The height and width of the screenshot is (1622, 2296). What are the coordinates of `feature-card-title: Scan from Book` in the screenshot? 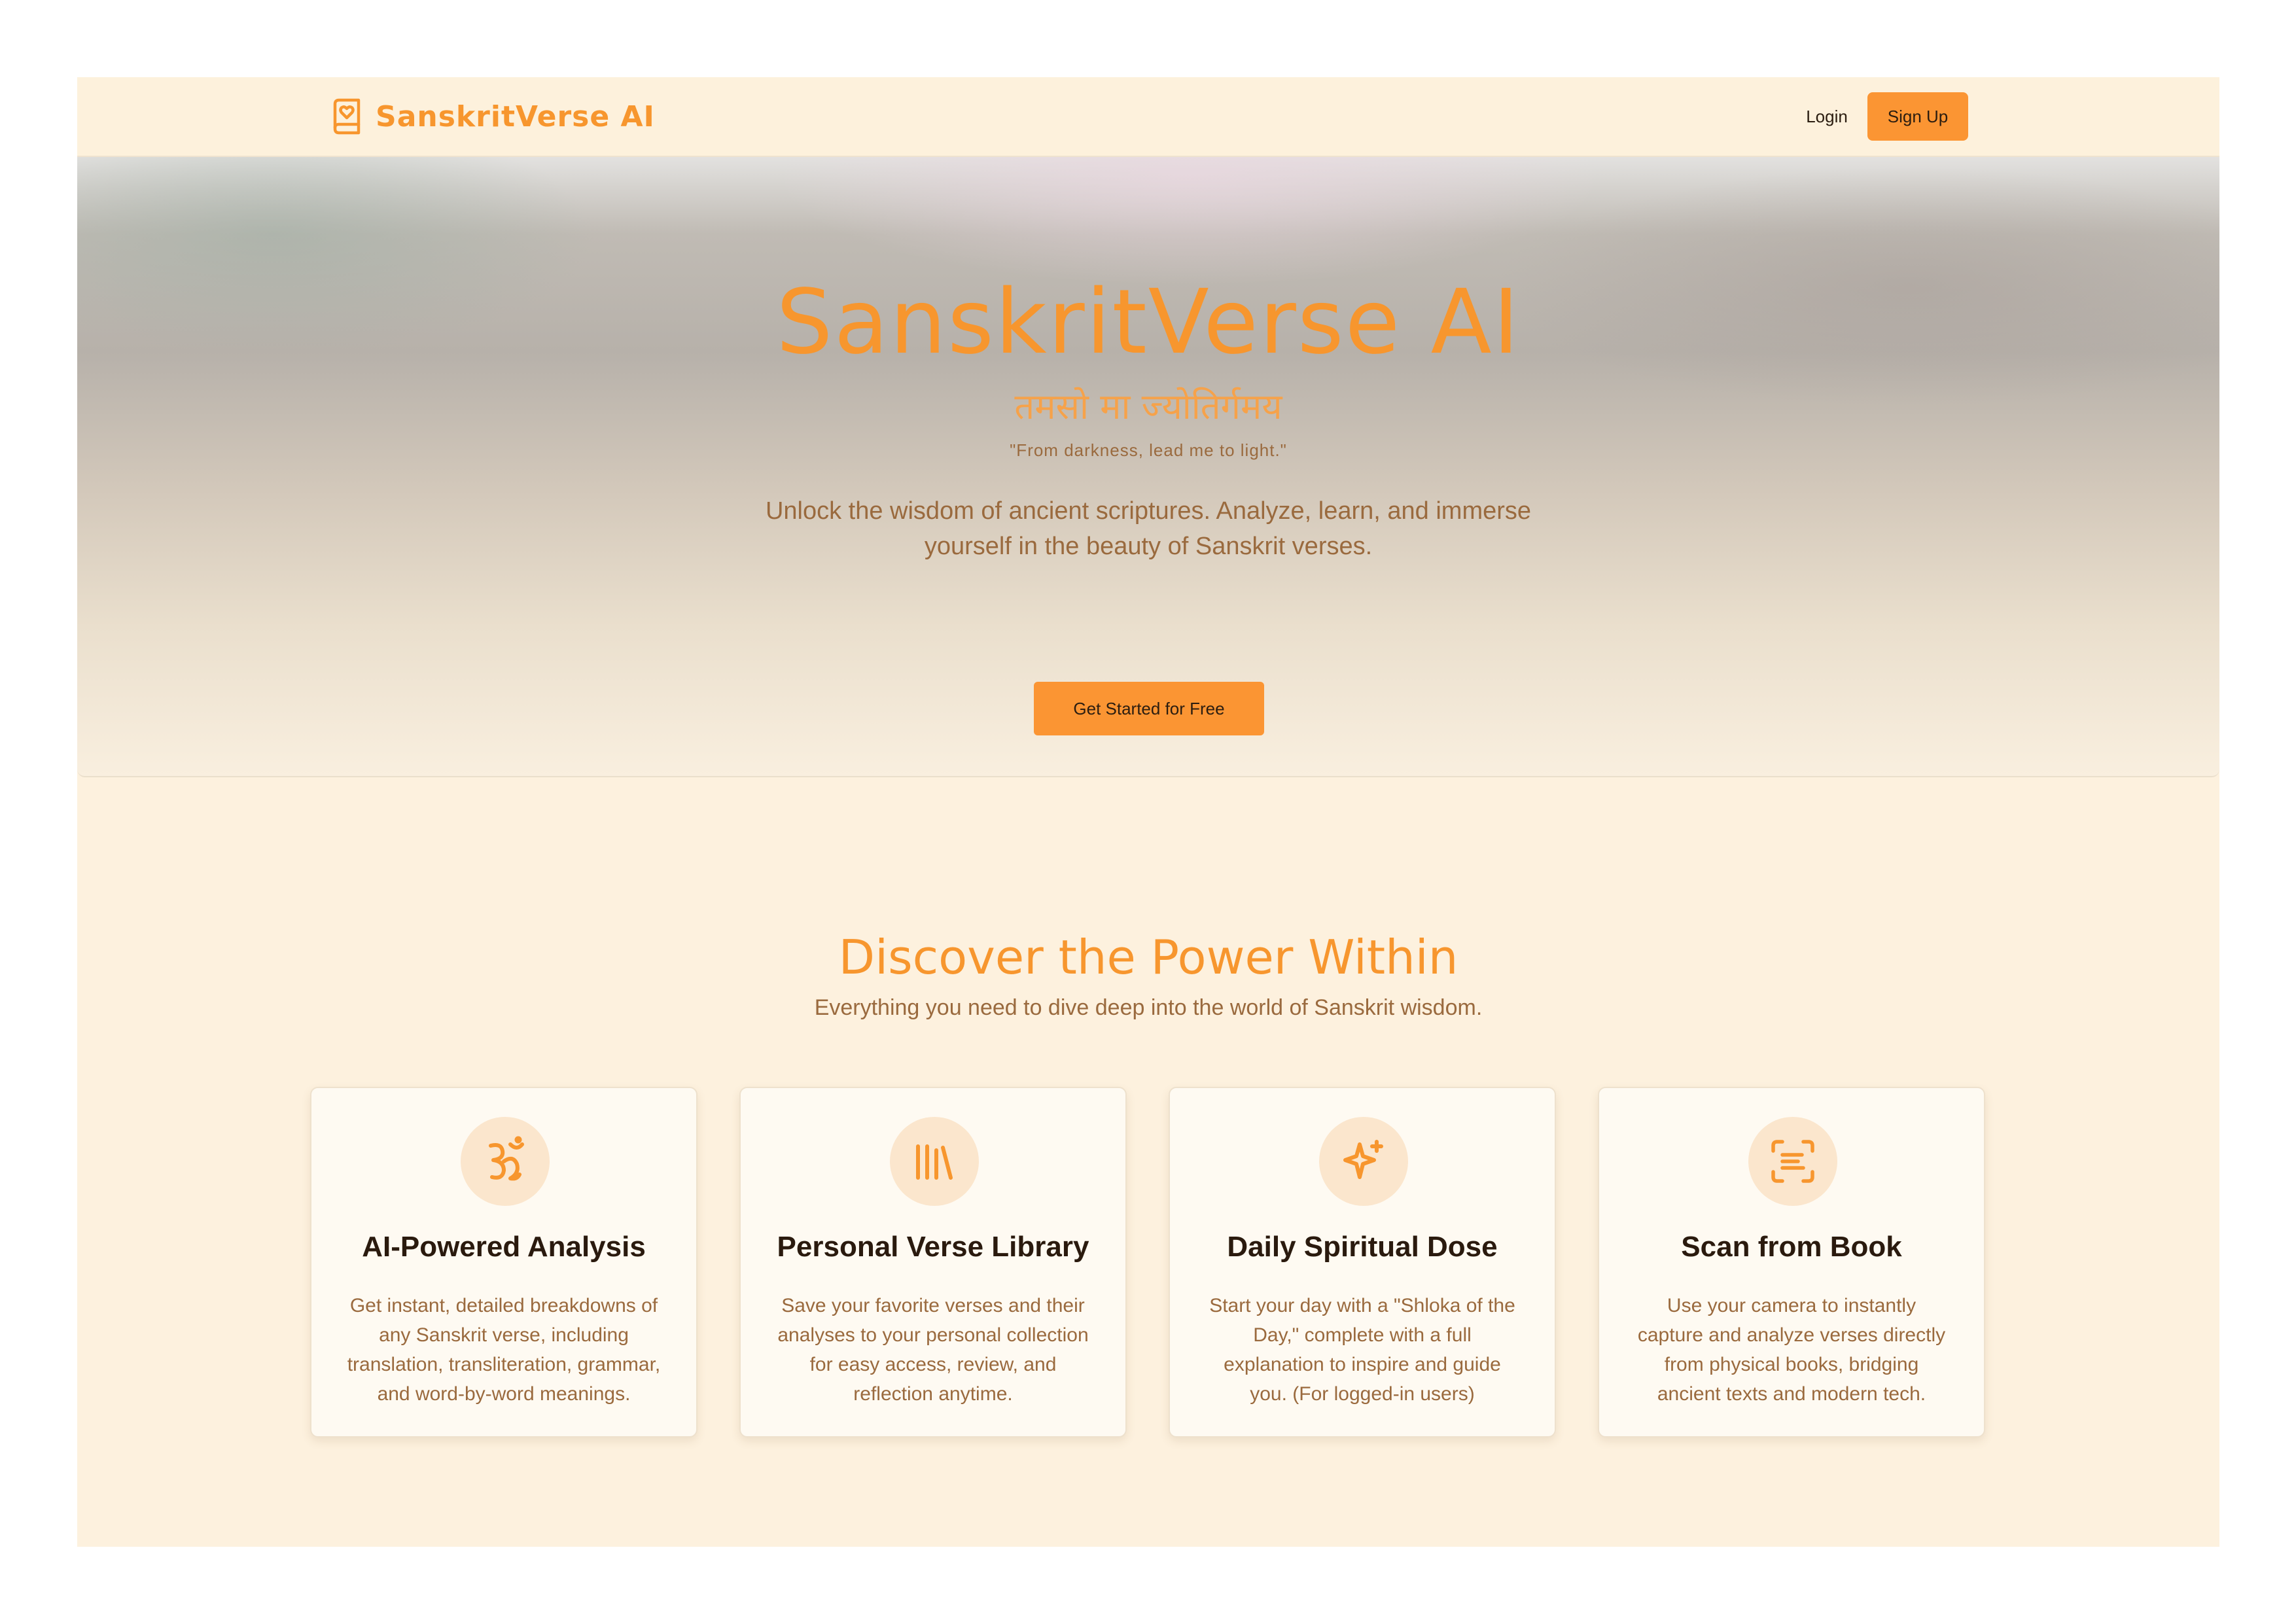 It's located at (1792, 1247).